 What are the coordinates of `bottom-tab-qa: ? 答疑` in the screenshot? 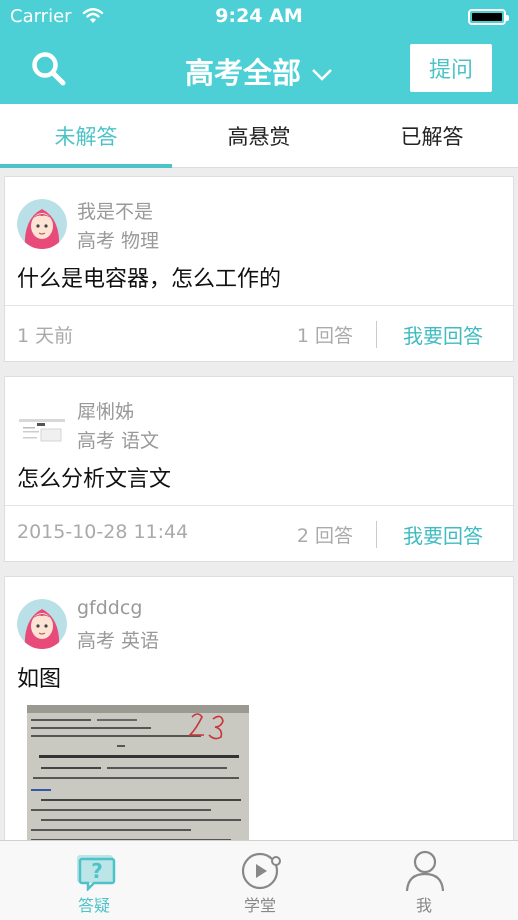 It's located at (94, 880).